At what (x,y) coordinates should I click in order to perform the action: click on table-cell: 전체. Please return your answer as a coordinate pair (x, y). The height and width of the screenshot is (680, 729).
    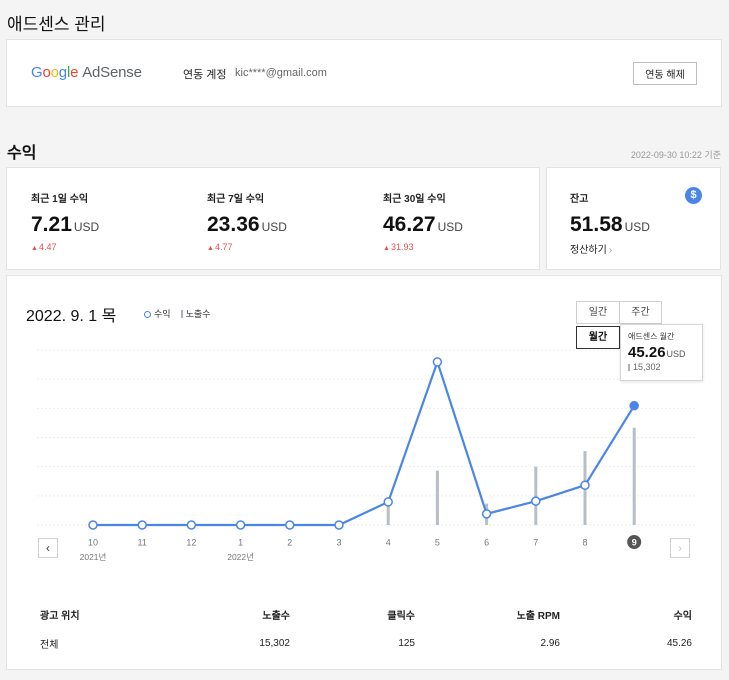
    Looking at the image, I should click on (49, 645).